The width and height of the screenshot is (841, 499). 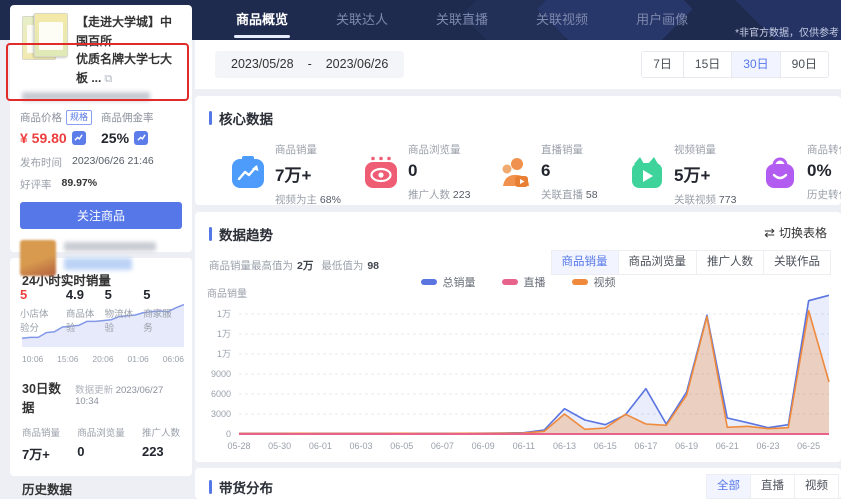 I want to click on legend-swatch-blue, so click(x=428, y=282).